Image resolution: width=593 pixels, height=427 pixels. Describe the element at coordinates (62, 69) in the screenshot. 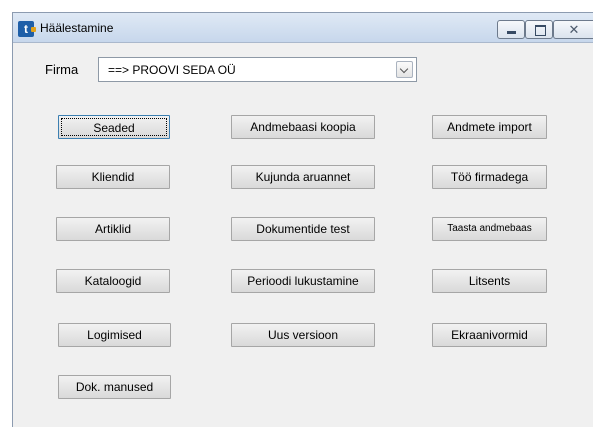

I see `firma-label: Firma` at that location.